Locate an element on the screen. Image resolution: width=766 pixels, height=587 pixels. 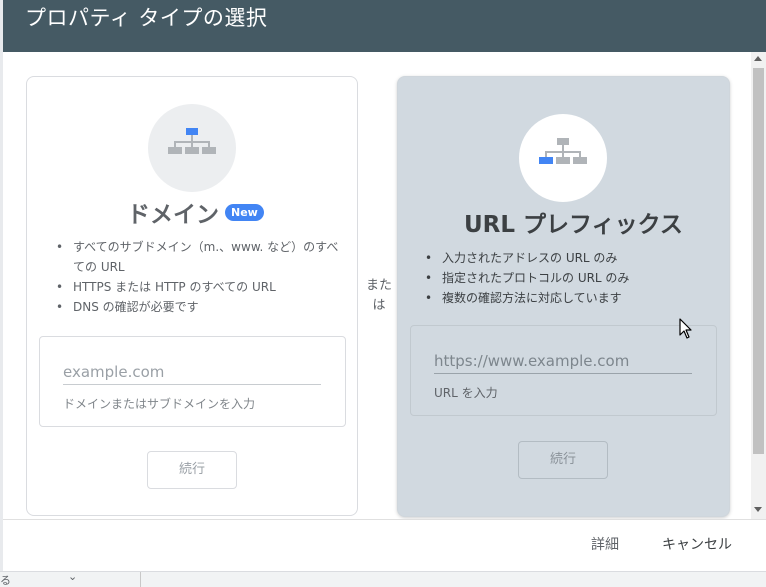
dialog-header: プロパティ タイプの選択 is located at coordinates (384, 26).